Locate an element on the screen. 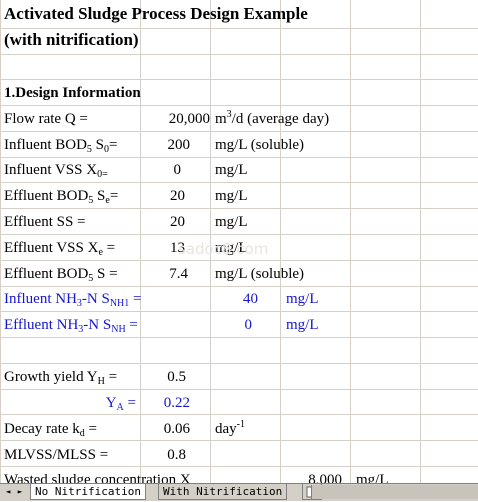 The height and width of the screenshot is (502, 478). section-design-information: 1.Design Information is located at coordinates (72, 93).